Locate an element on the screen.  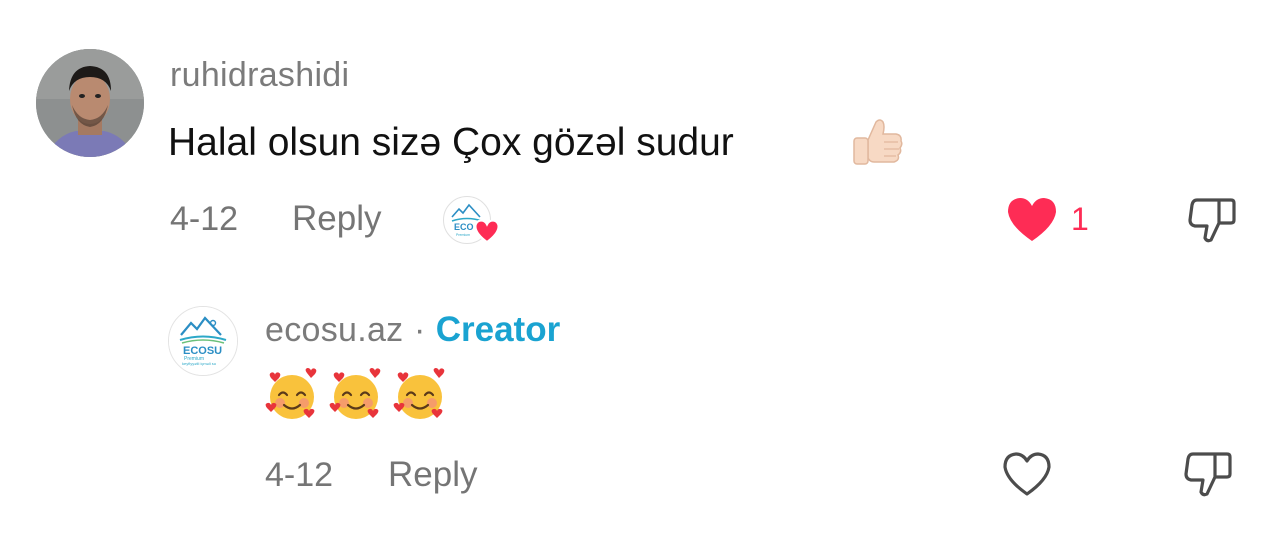
svg-text: ECO is located at coordinates (464, 227).